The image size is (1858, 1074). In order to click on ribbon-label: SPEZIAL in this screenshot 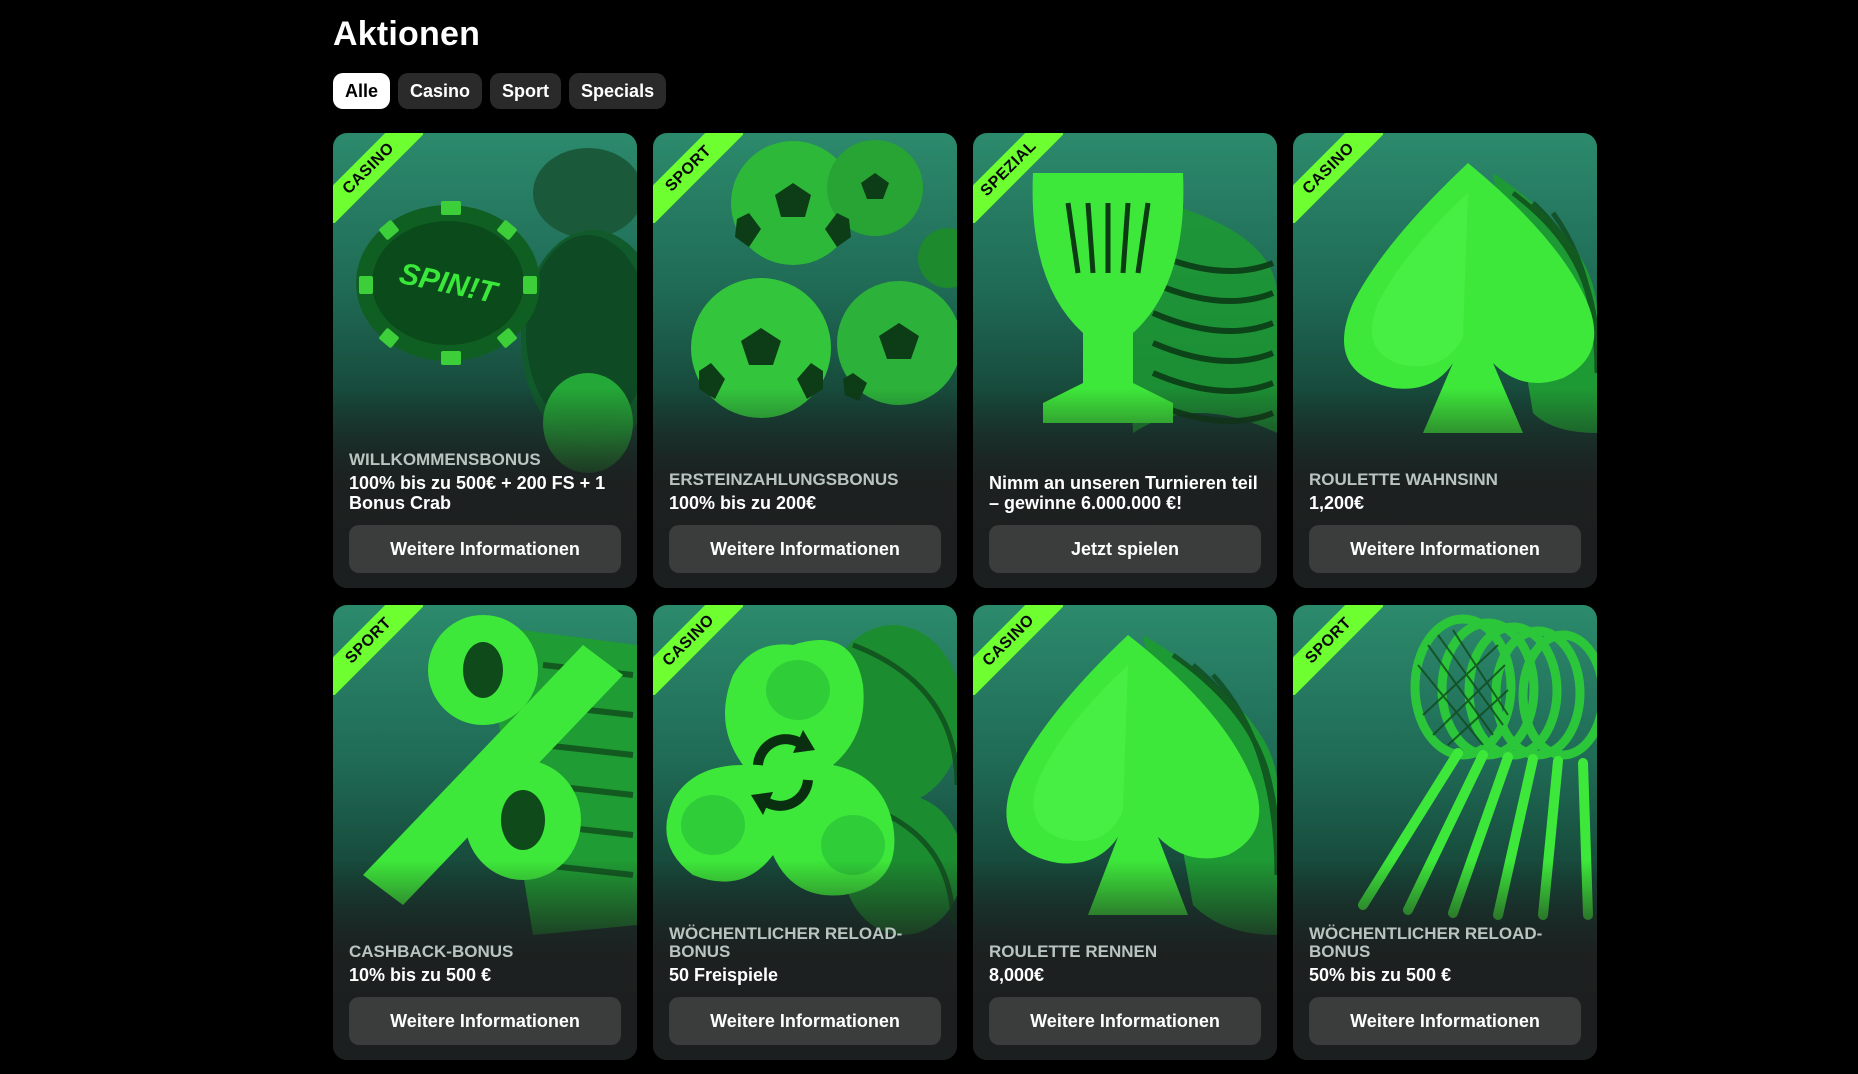, I will do `click(1018, 178)`.